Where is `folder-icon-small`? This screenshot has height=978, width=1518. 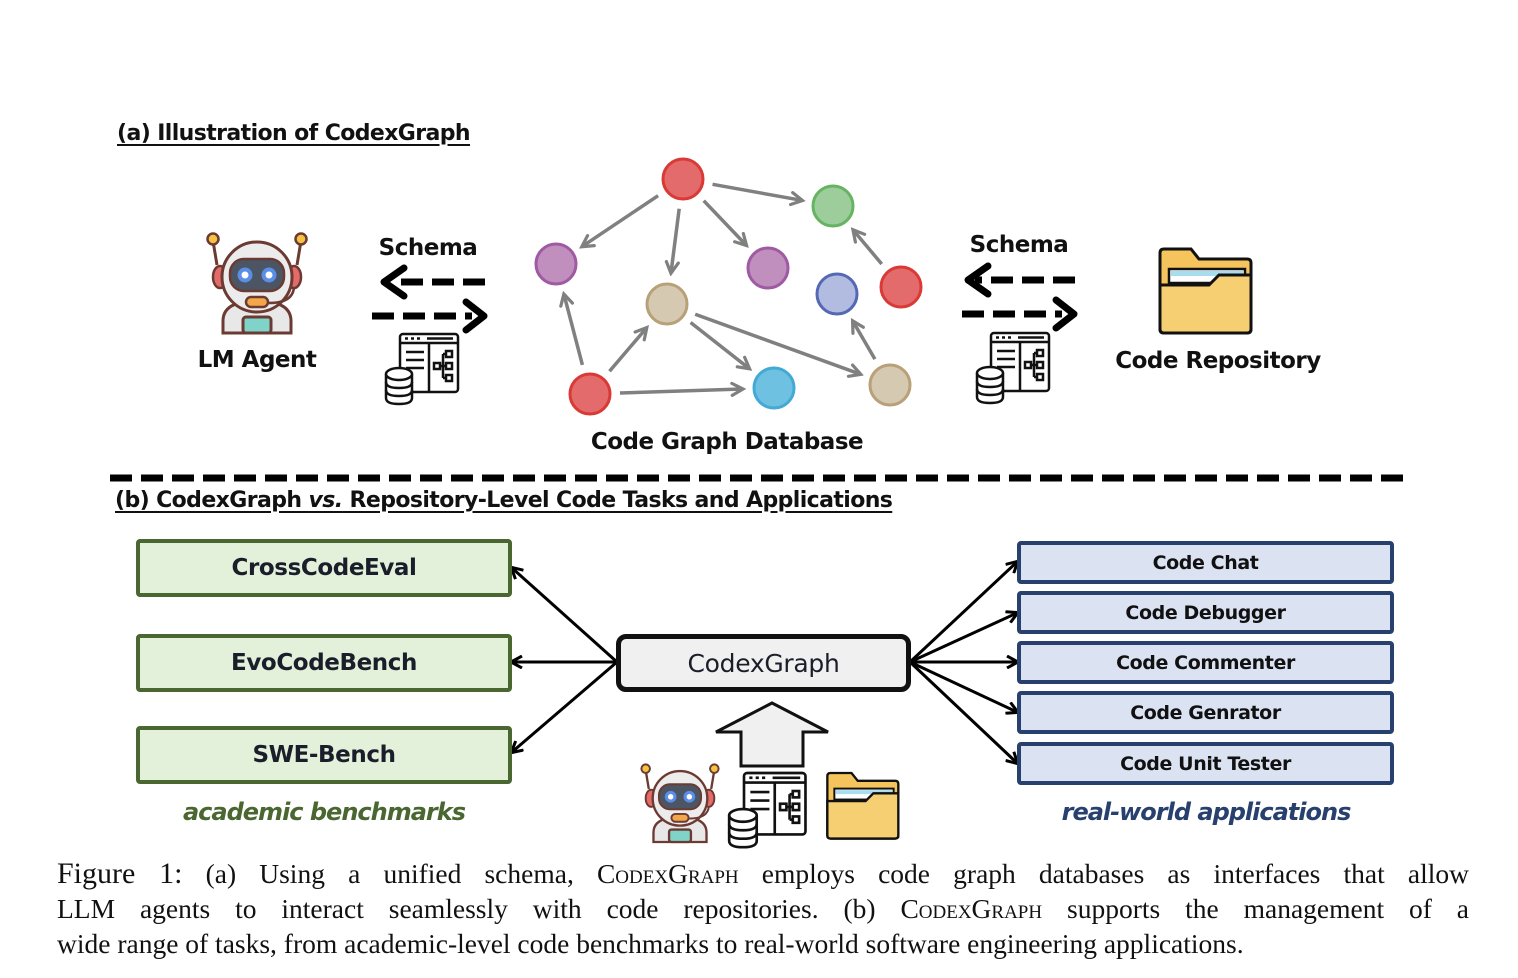 folder-icon-small is located at coordinates (863, 805).